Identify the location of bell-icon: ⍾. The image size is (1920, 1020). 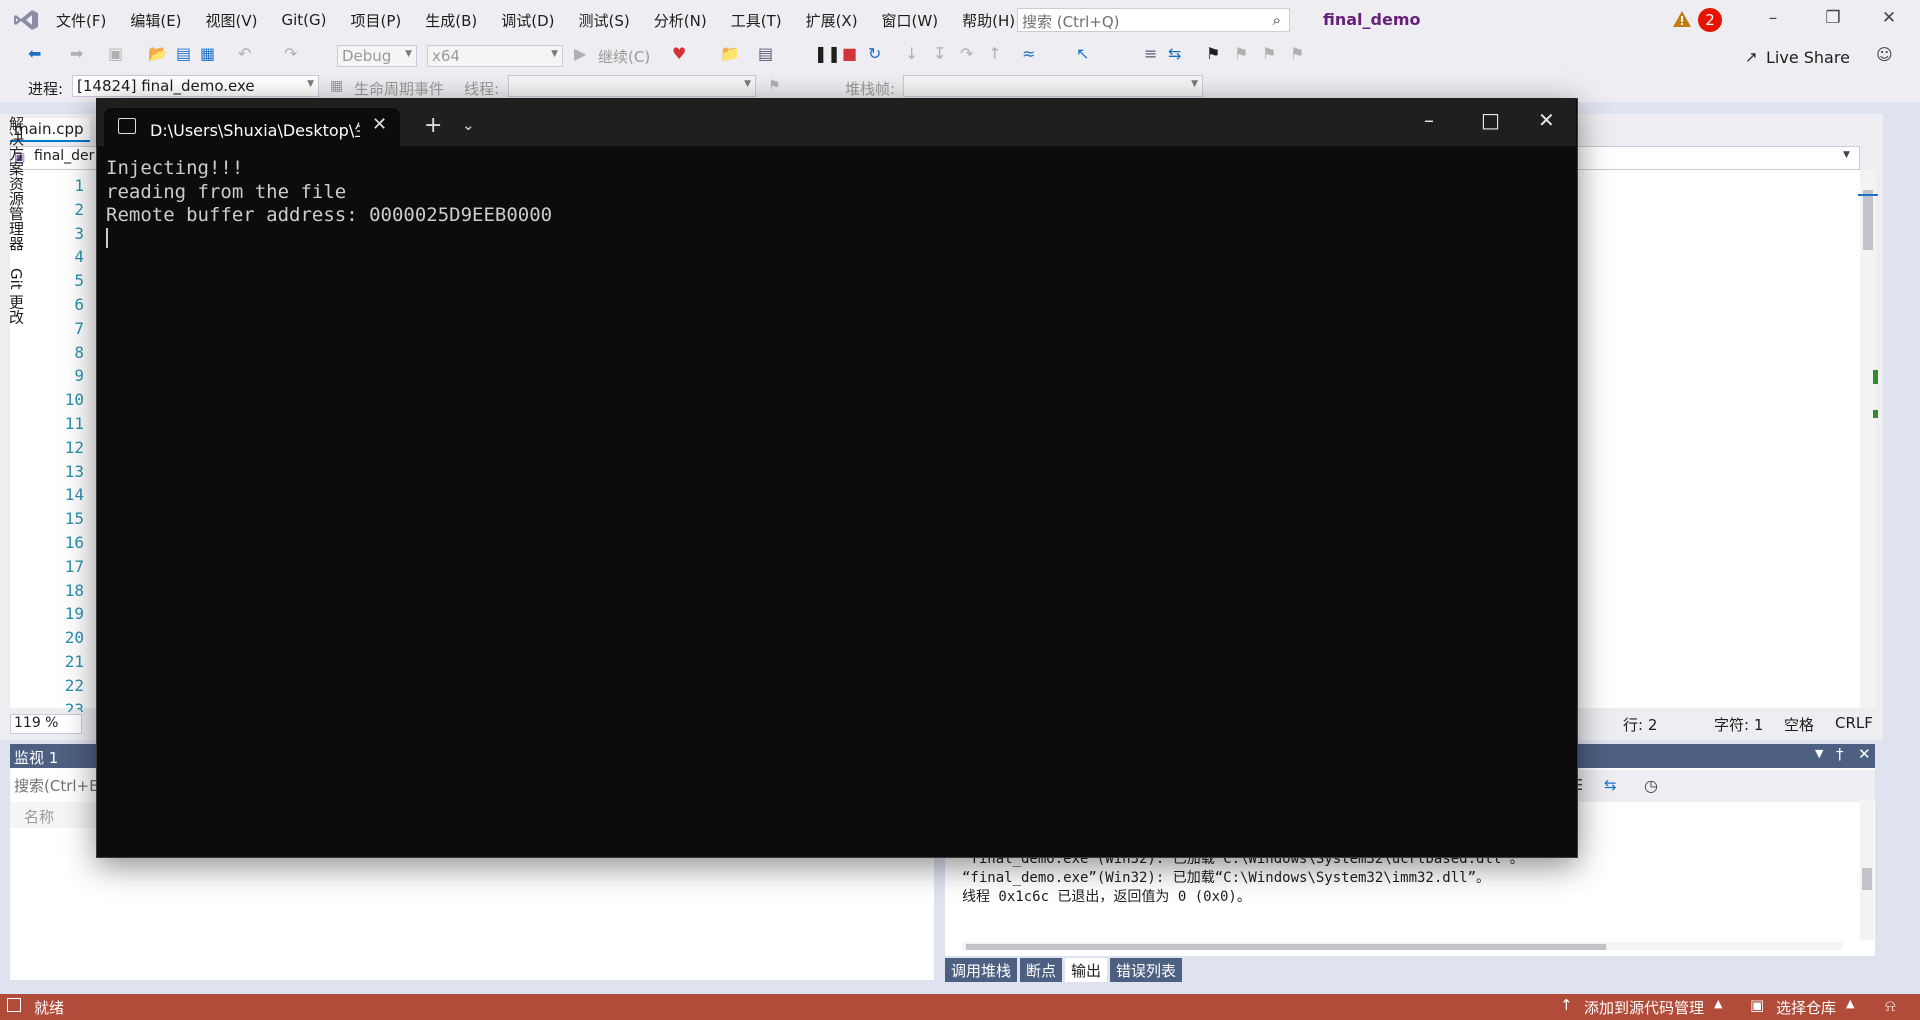
(1890, 1006).